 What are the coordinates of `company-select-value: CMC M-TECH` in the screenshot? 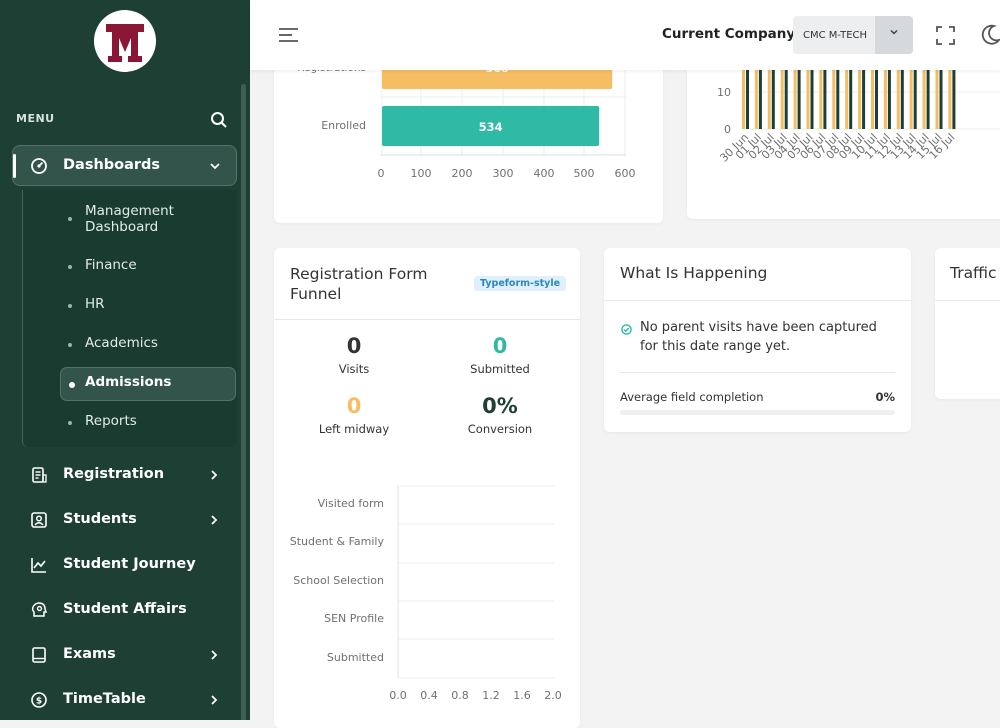 It's located at (835, 35).